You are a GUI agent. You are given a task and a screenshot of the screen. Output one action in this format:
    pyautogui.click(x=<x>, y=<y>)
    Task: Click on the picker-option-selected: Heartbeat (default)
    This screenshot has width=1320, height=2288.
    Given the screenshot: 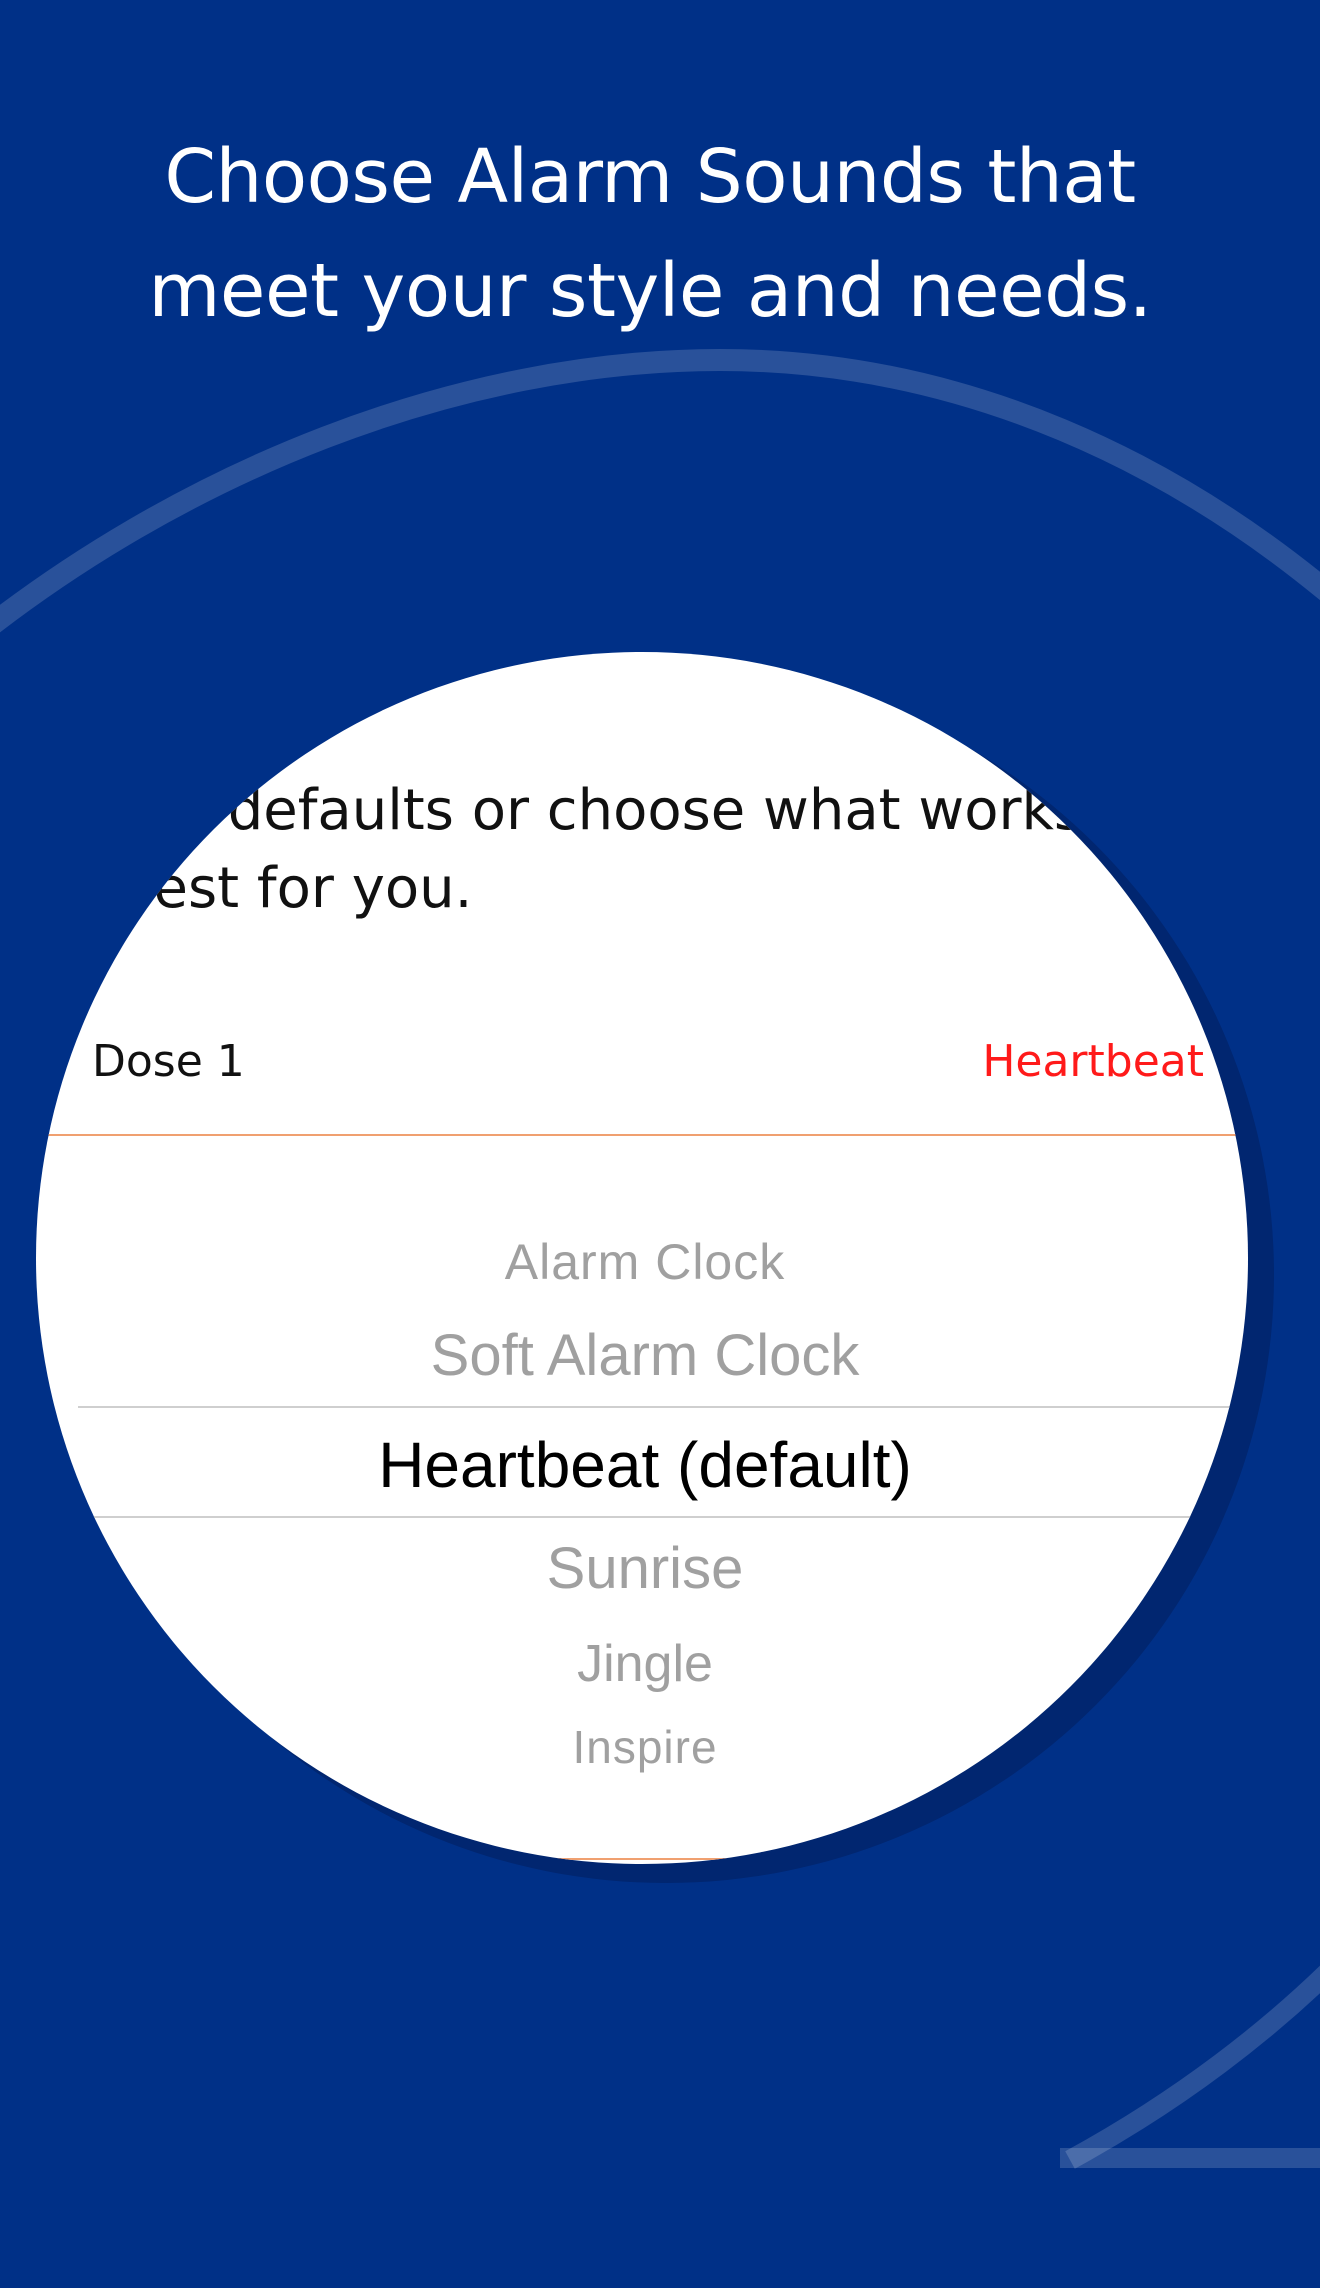 What is the action you would take?
    pyautogui.click(x=642, y=1465)
    